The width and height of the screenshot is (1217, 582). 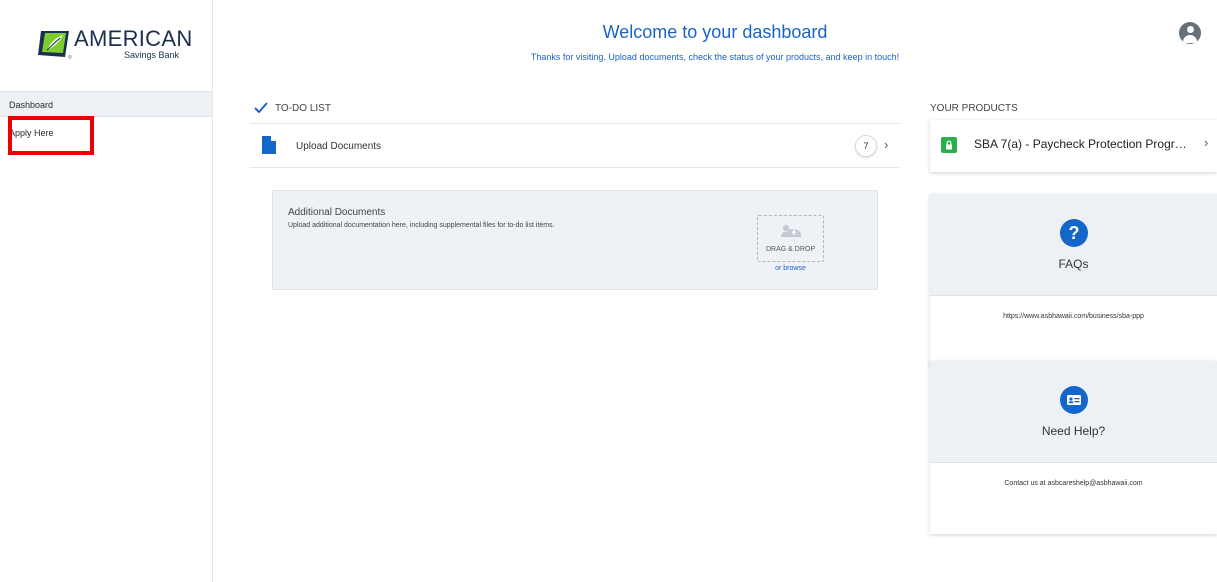 I want to click on help-card-header: Need Help?, so click(x=1073, y=412).